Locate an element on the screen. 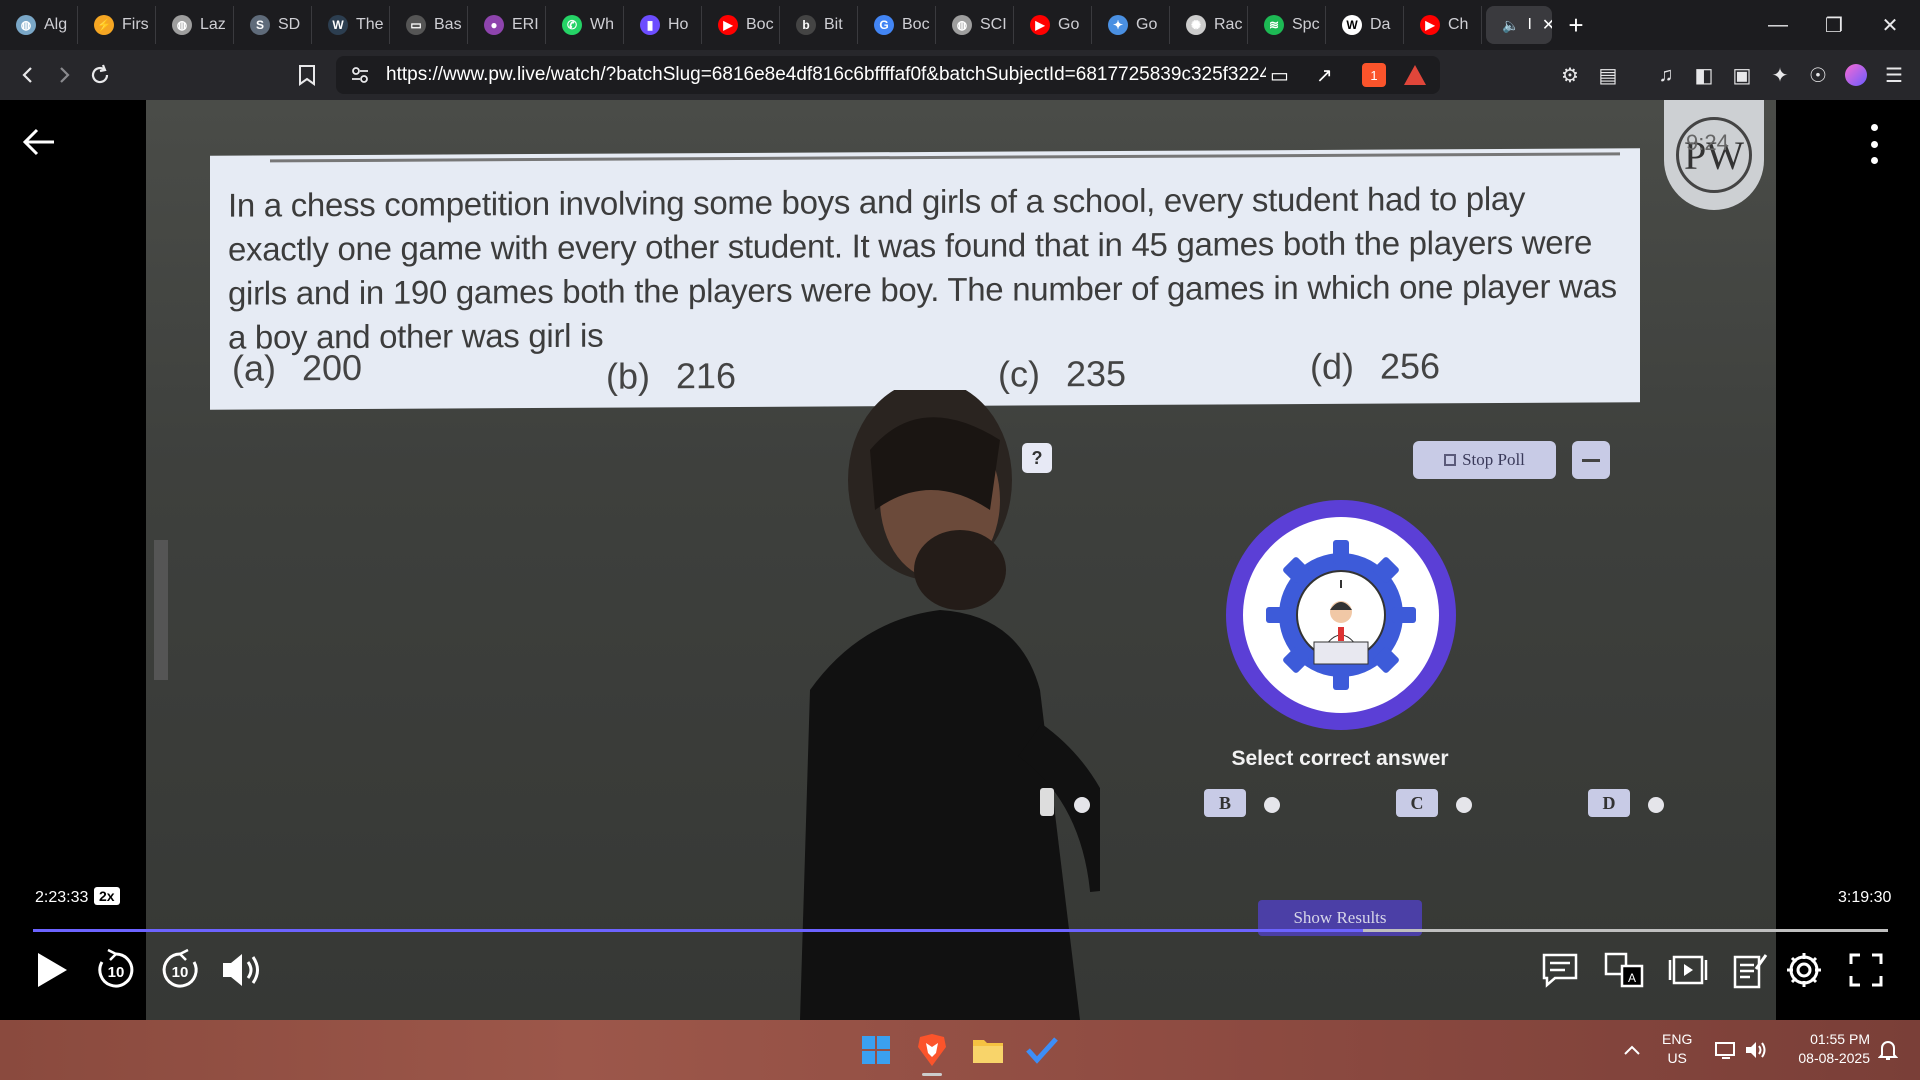  translate-button: A is located at coordinates (1624, 970).